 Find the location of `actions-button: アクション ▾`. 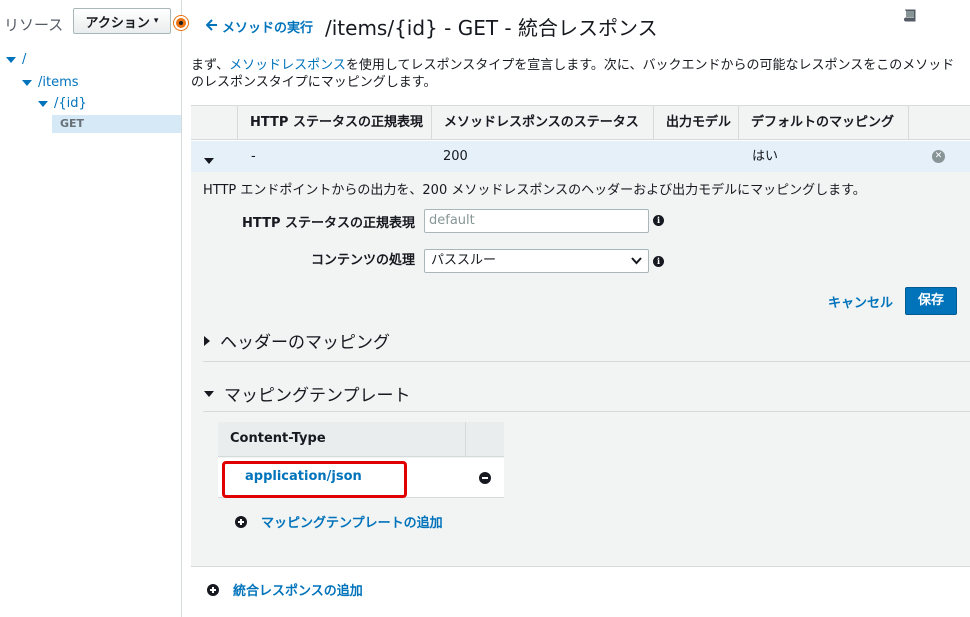

actions-button: アクション ▾ is located at coordinates (122, 21).